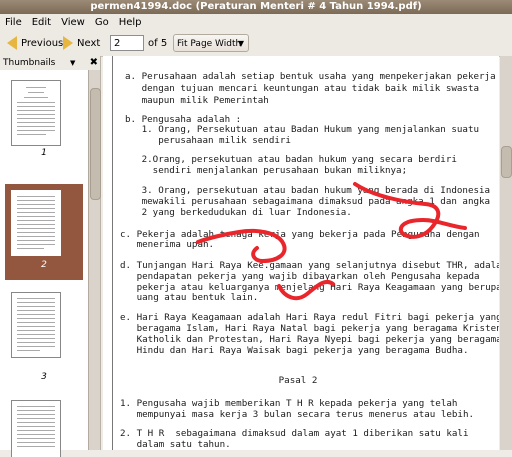 The width and height of the screenshot is (512, 457). What do you see at coordinates (158, 43) in the screenshot?
I see `page-count: of 5` at bounding box center [158, 43].